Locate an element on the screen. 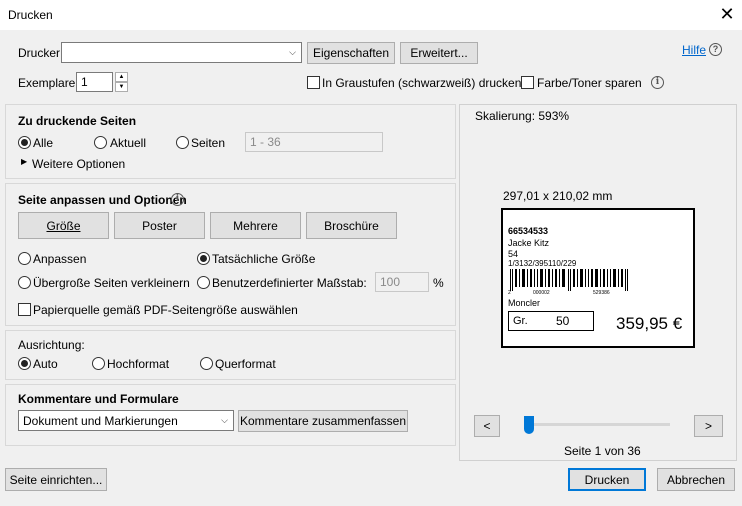  radio-auto-label: Auto is located at coordinates (45, 364).